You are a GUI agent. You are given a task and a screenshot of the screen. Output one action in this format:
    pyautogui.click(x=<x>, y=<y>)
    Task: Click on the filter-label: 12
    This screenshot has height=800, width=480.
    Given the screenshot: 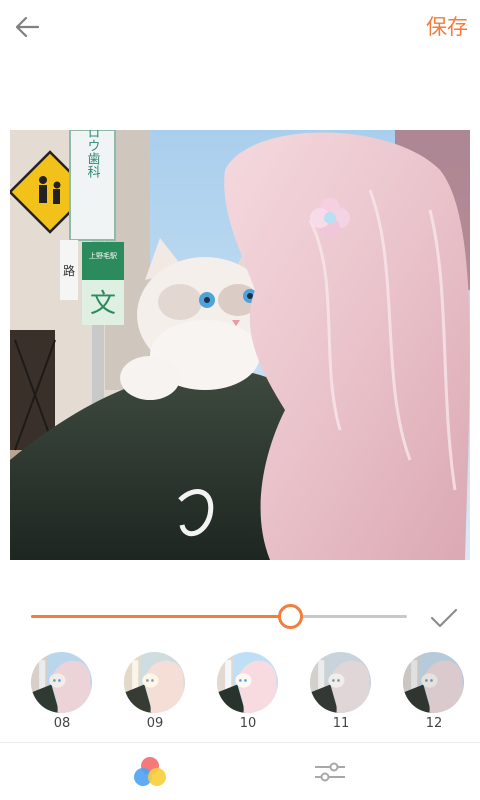 What is the action you would take?
    pyautogui.click(x=434, y=723)
    